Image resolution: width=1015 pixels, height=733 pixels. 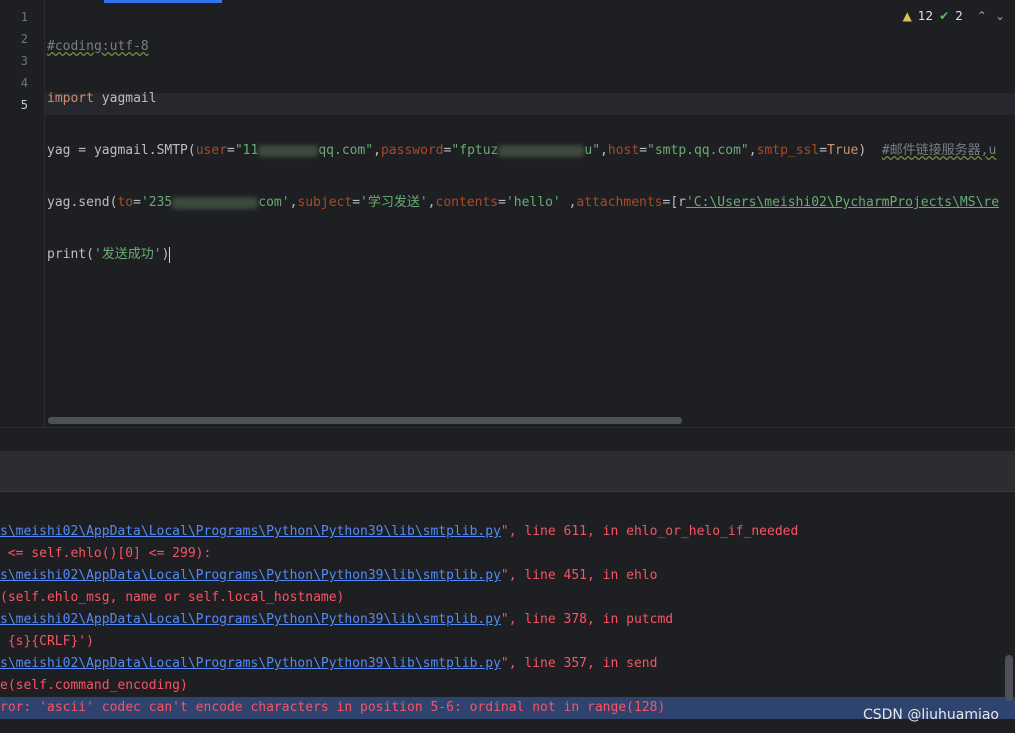 What do you see at coordinates (70, 98) in the screenshot?
I see `keyword: import` at bounding box center [70, 98].